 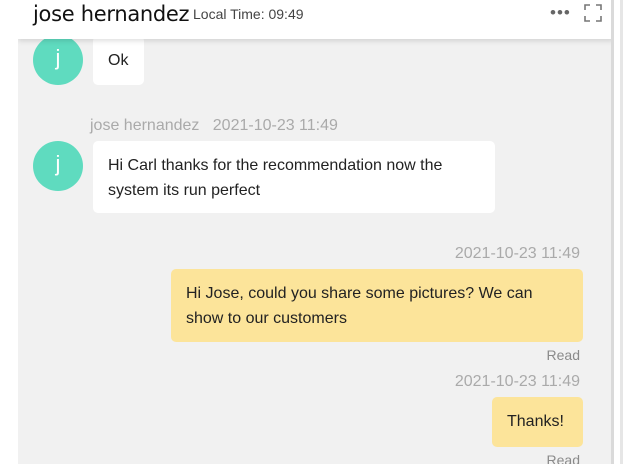 I want to click on message-bubble: Ok, so click(x=118, y=60).